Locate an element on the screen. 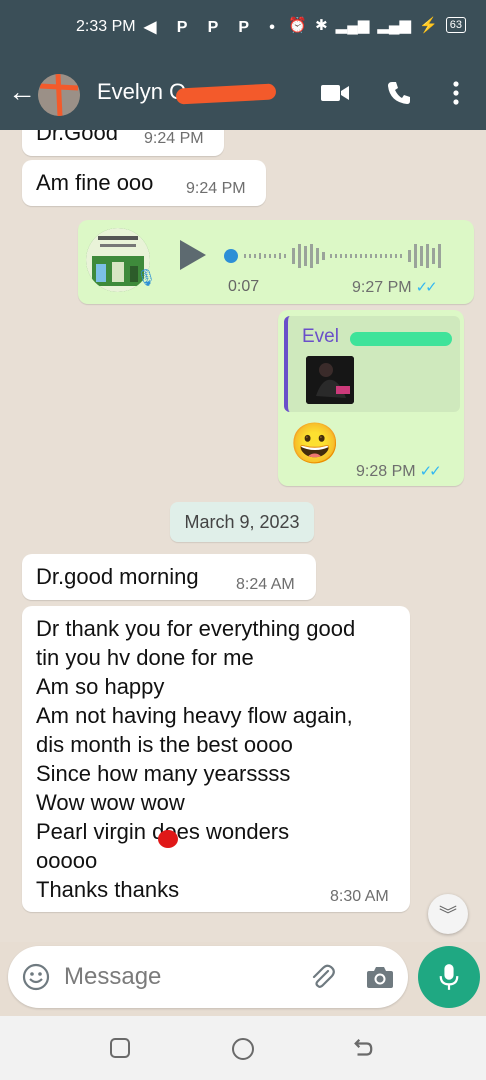 Image resolution: width=486 pixels, height=1080 pixels. signal-icon-2: ▂▄▆ is located at coordinates (394, 25).